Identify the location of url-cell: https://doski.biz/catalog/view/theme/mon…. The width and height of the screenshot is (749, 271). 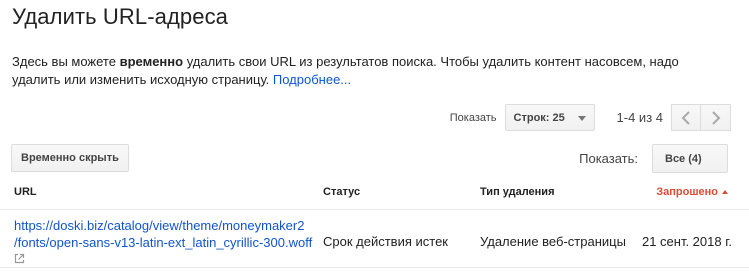
(169, 240).